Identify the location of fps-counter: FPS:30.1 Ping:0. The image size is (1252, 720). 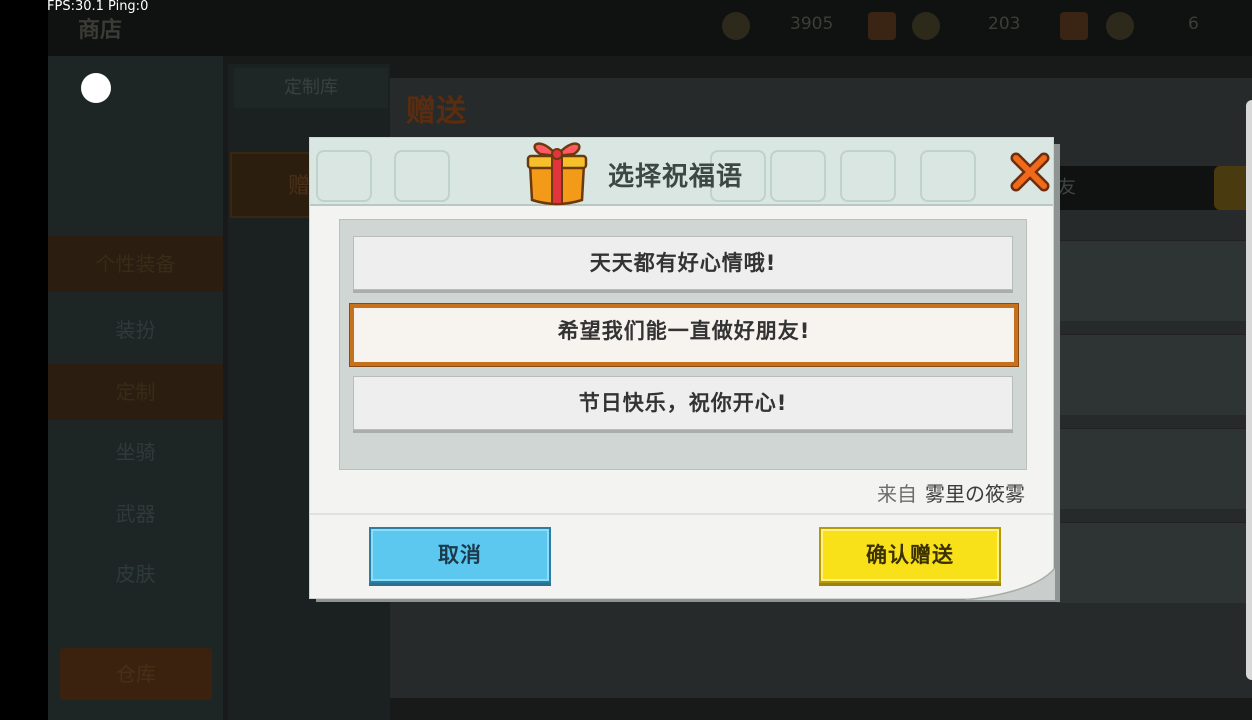
(98, 7).